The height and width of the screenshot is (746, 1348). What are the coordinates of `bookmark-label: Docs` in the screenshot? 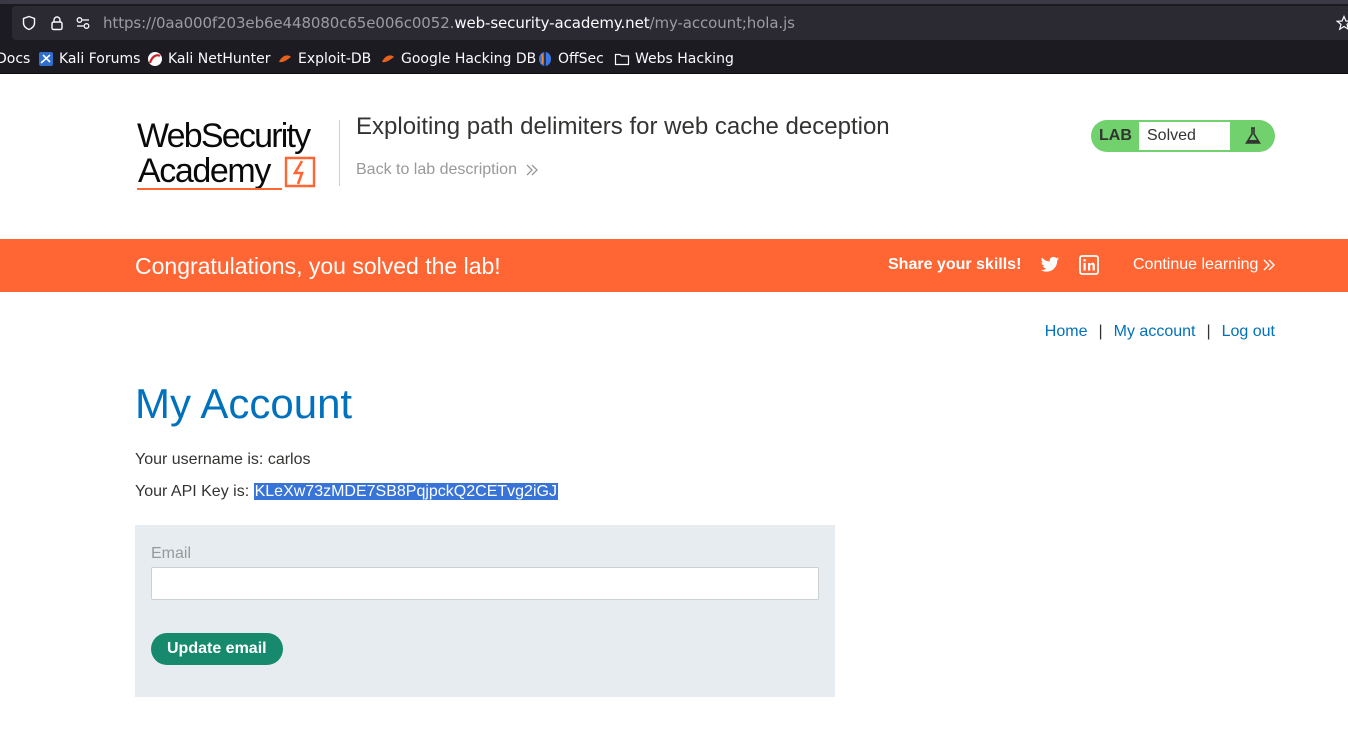 It's located at (15, 59).